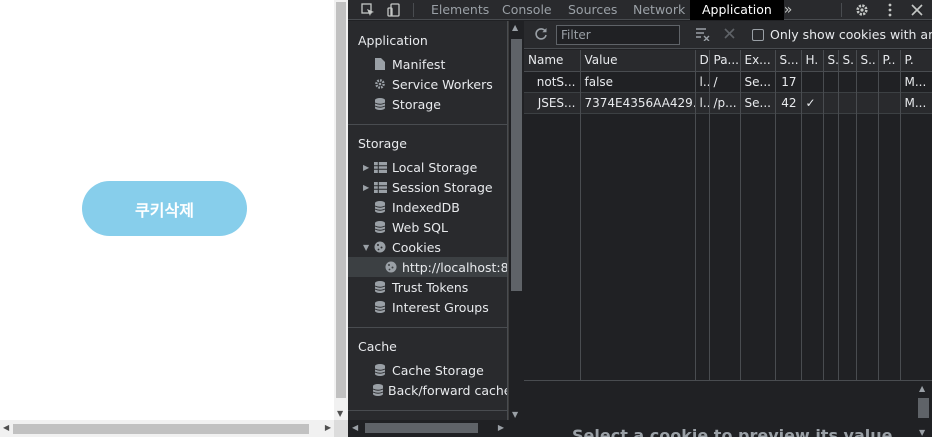  I want to click on sidebar-item-session-storage: ▶ Session Storage, so click(427, 187).